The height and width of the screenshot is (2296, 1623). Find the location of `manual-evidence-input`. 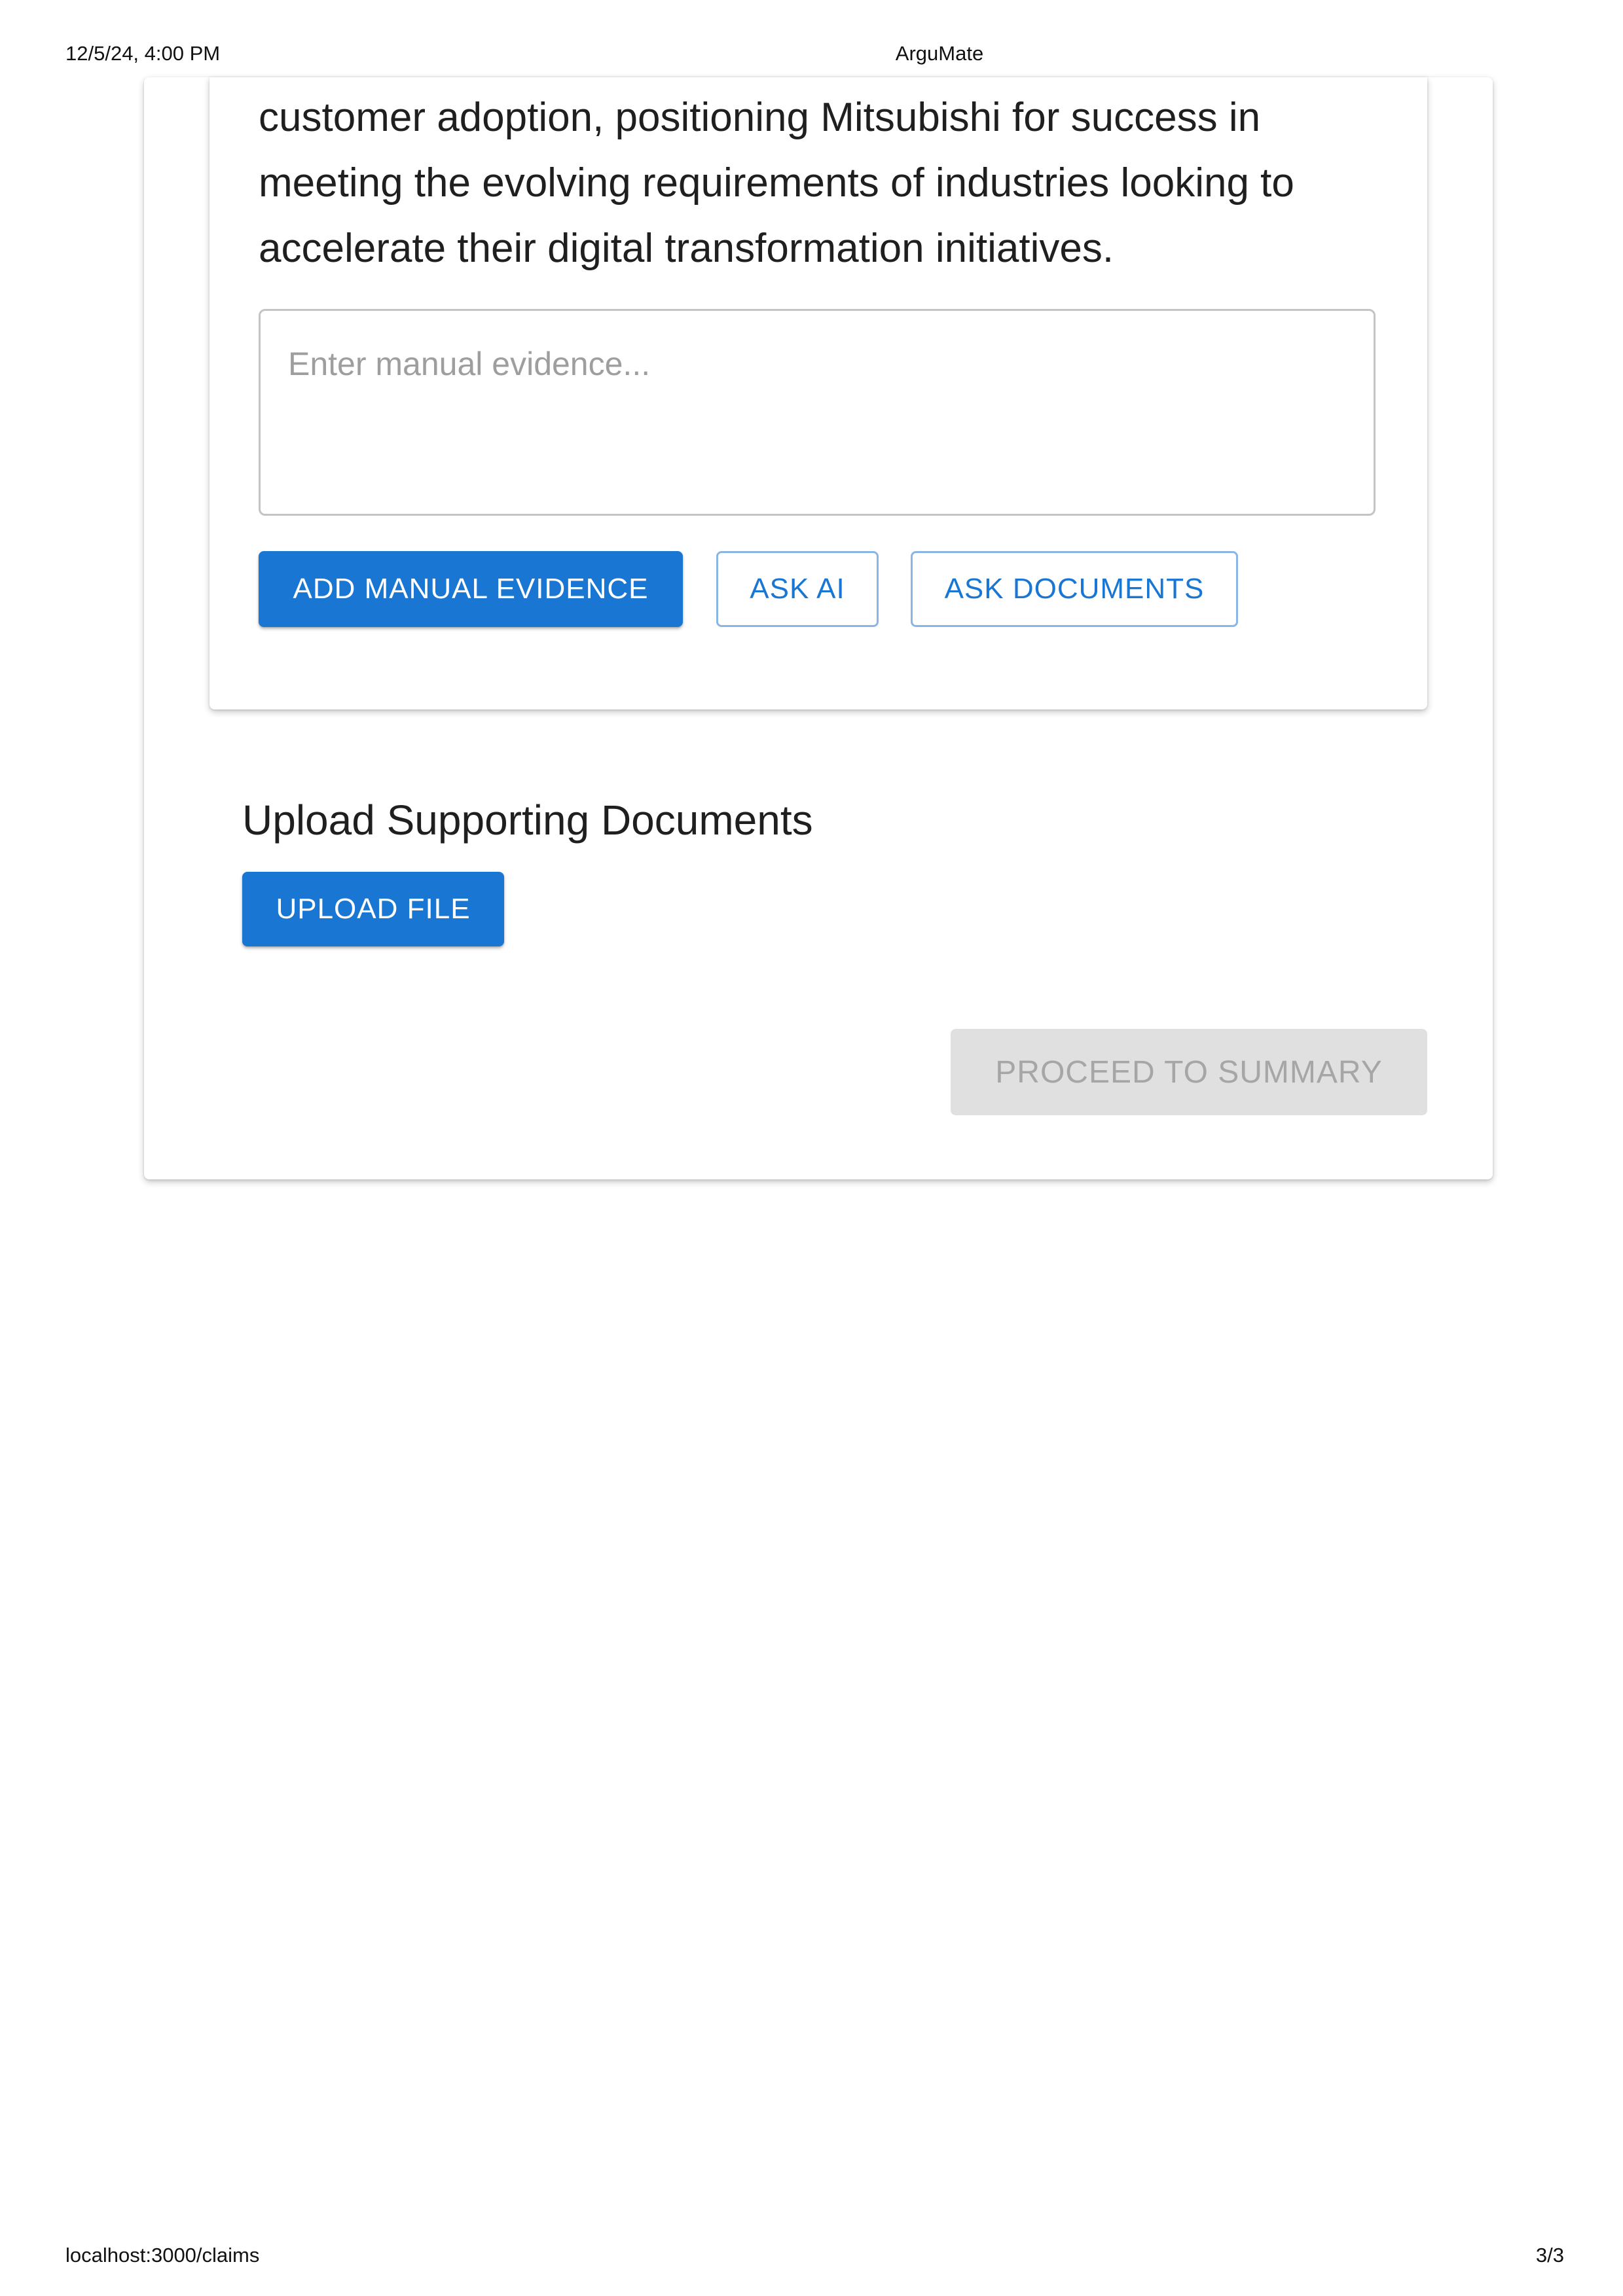

manual-evidence-input is located at coordinates (817, 413).